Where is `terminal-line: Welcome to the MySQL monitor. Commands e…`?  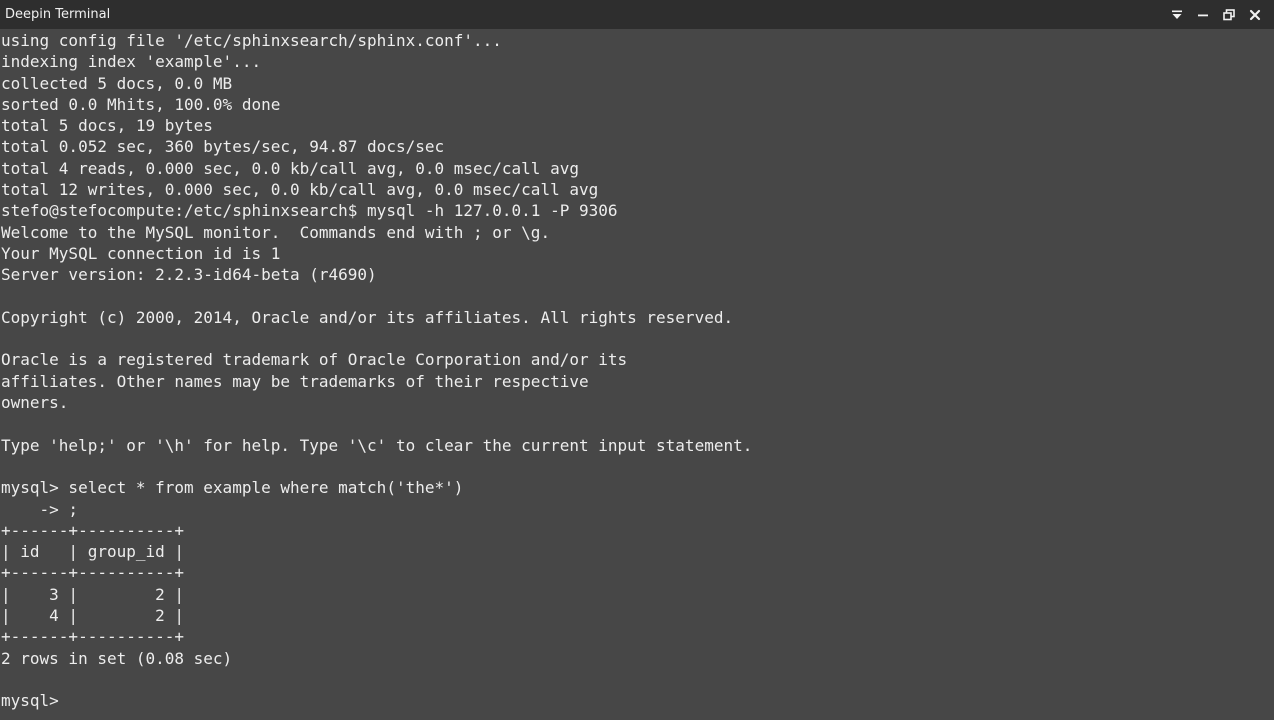 terminal-line: Welcome to the MySQL monitor. Commands e… is located at coordinates (276, 232).